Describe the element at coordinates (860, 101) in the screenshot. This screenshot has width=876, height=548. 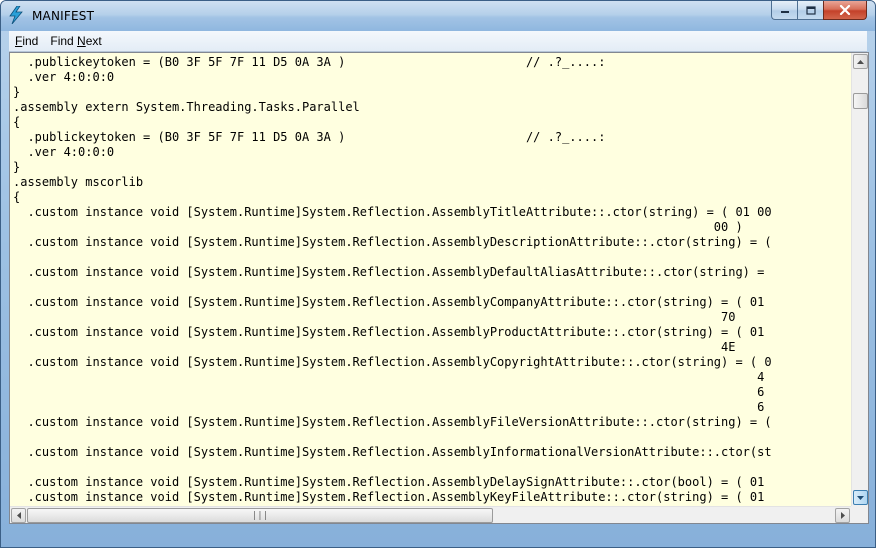
I see `vertical-scroll-thumb` at that location.